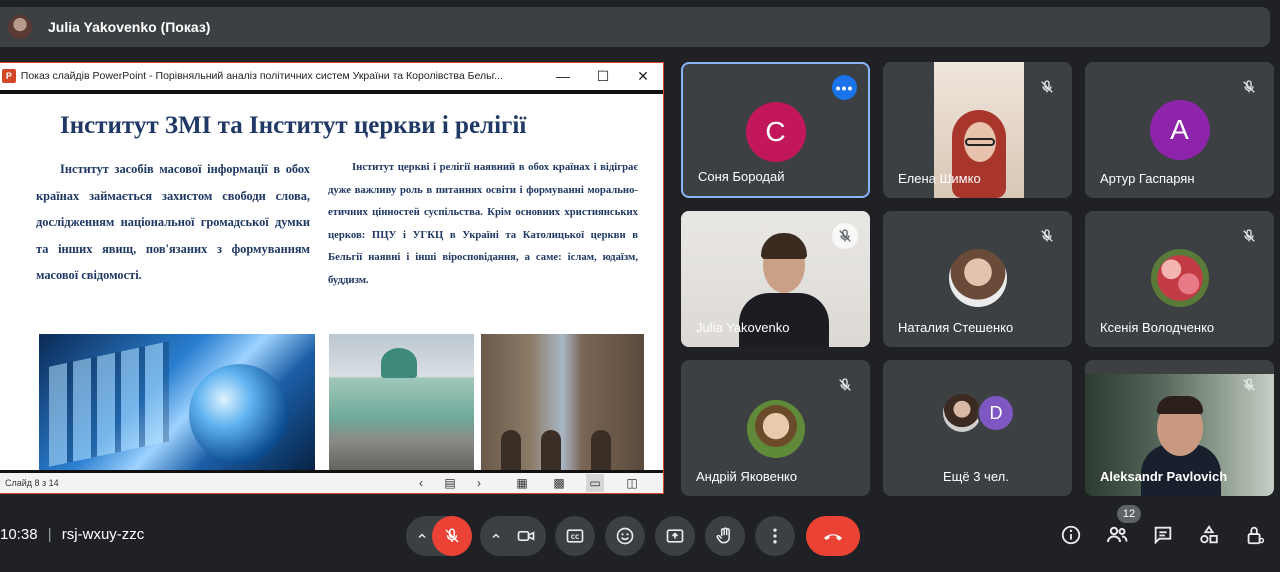  Describe the element at coordinates (129, 27) in the screenshot. I see `presenter-name: Julia Yakovenko (Показ)` at that location.